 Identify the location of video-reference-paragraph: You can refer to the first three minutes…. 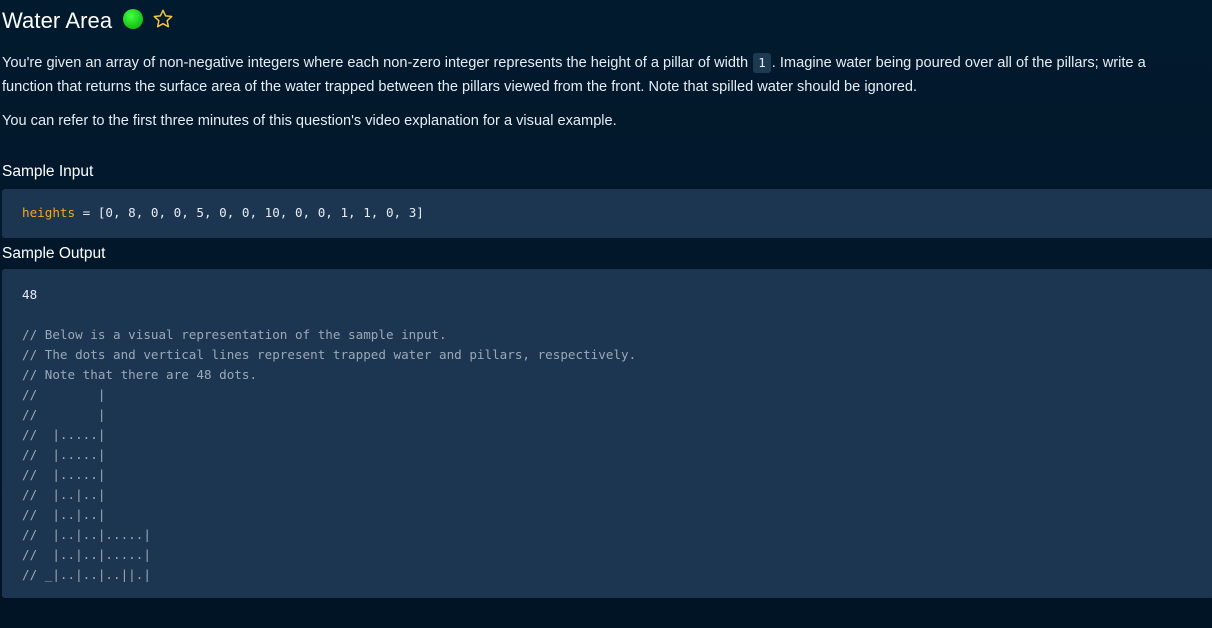
(309, 121).